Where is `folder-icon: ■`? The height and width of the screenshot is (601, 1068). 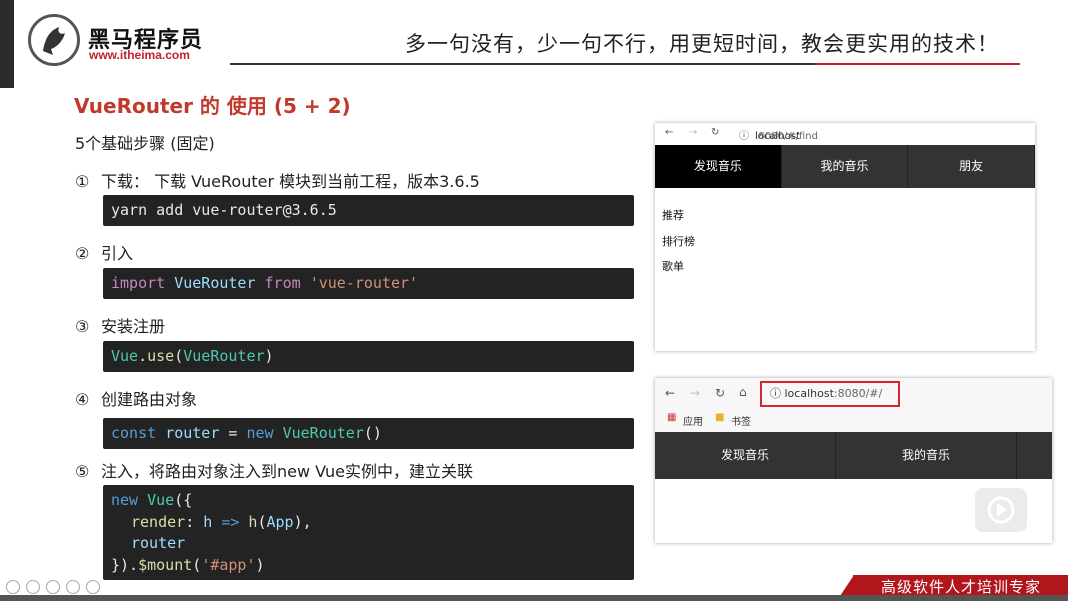
folder-icon: ■ is located at coordinates (720, 417).